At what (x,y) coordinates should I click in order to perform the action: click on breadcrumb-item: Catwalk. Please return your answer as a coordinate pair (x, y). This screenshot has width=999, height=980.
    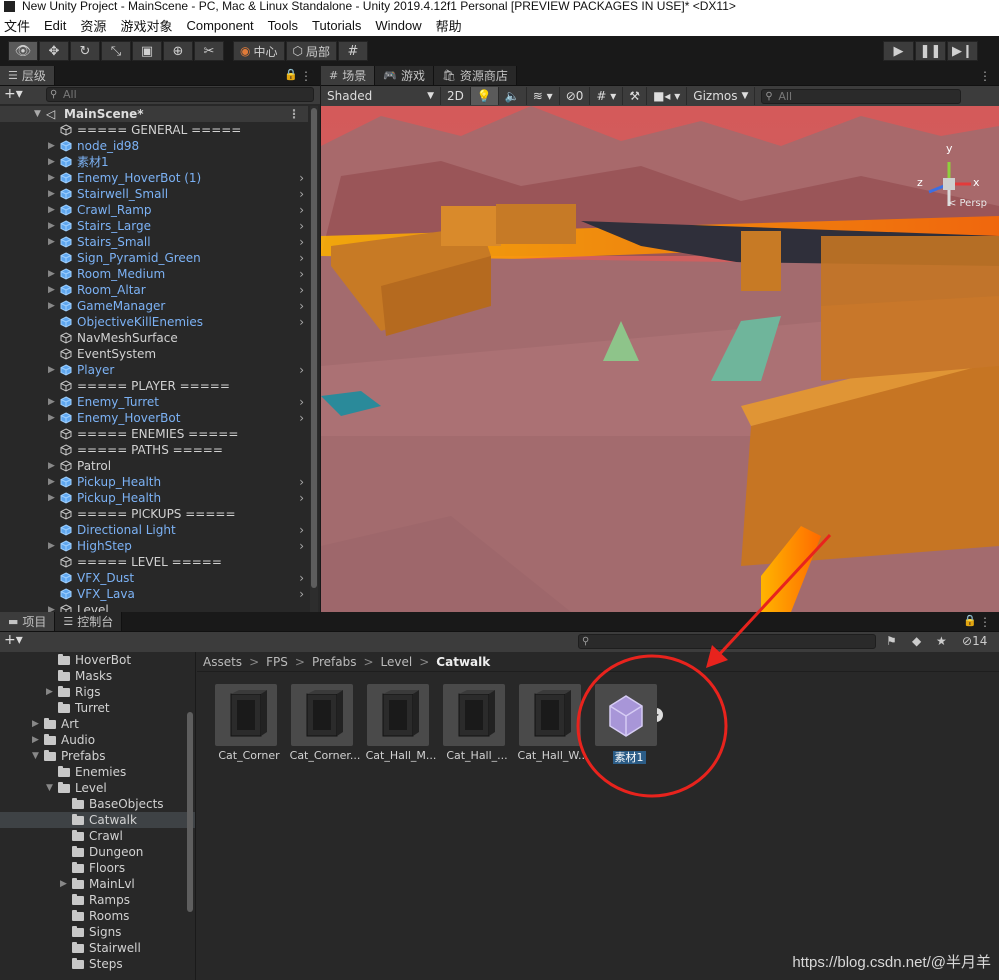
    Looking at the image, I should click on (463, 662).